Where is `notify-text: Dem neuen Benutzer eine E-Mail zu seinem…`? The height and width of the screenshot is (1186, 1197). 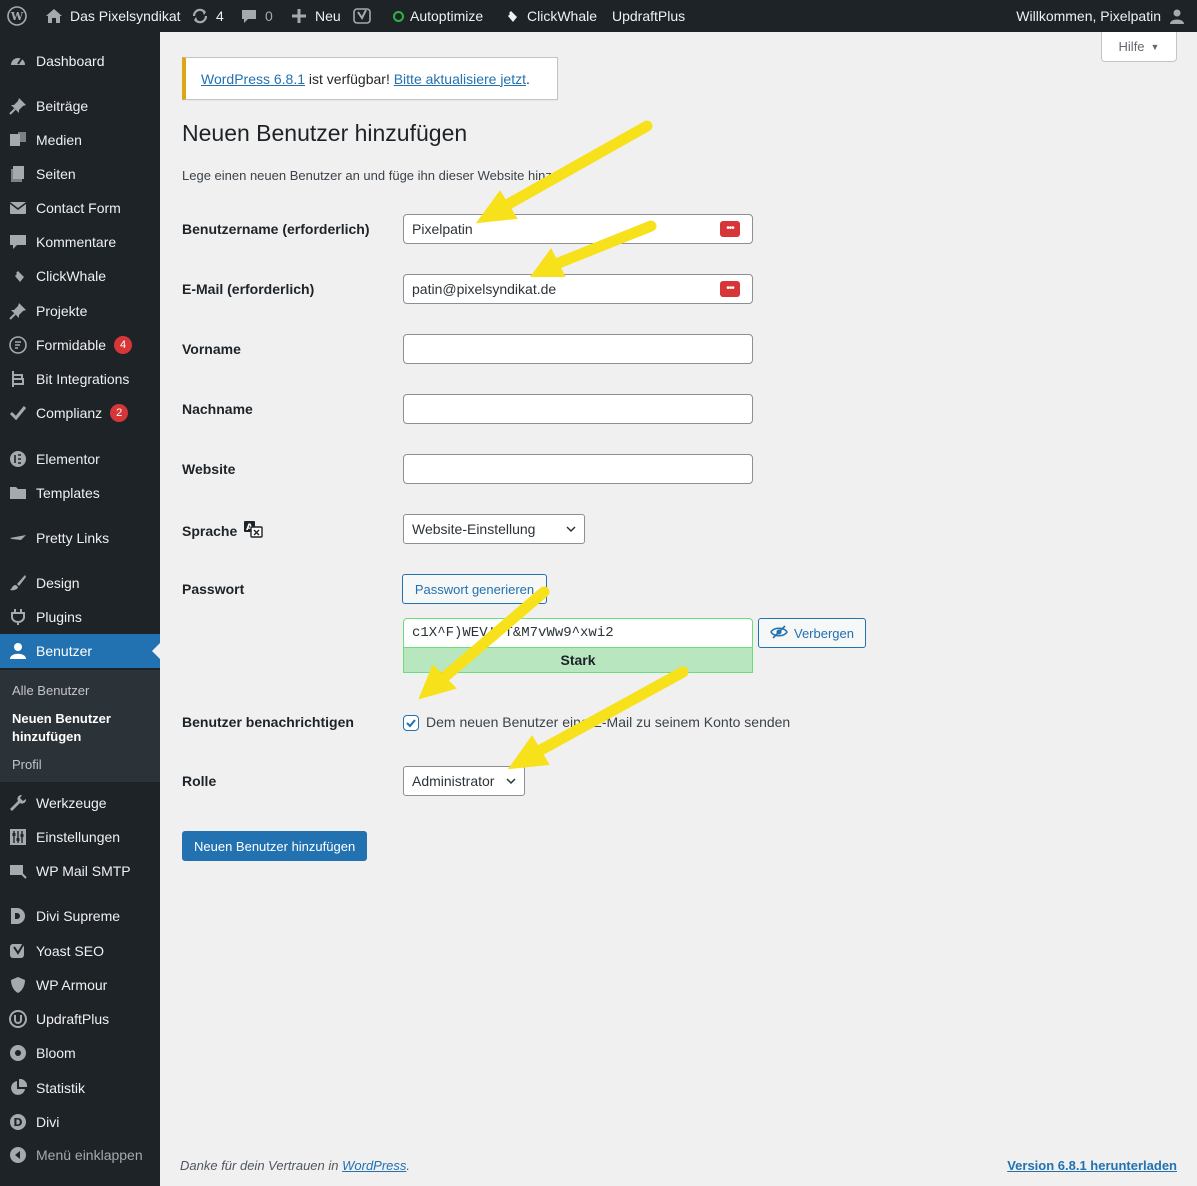
notify-text: Dem neuen Benutzer eine E-Mail zu seinem… is located at coordinates (608, 722).